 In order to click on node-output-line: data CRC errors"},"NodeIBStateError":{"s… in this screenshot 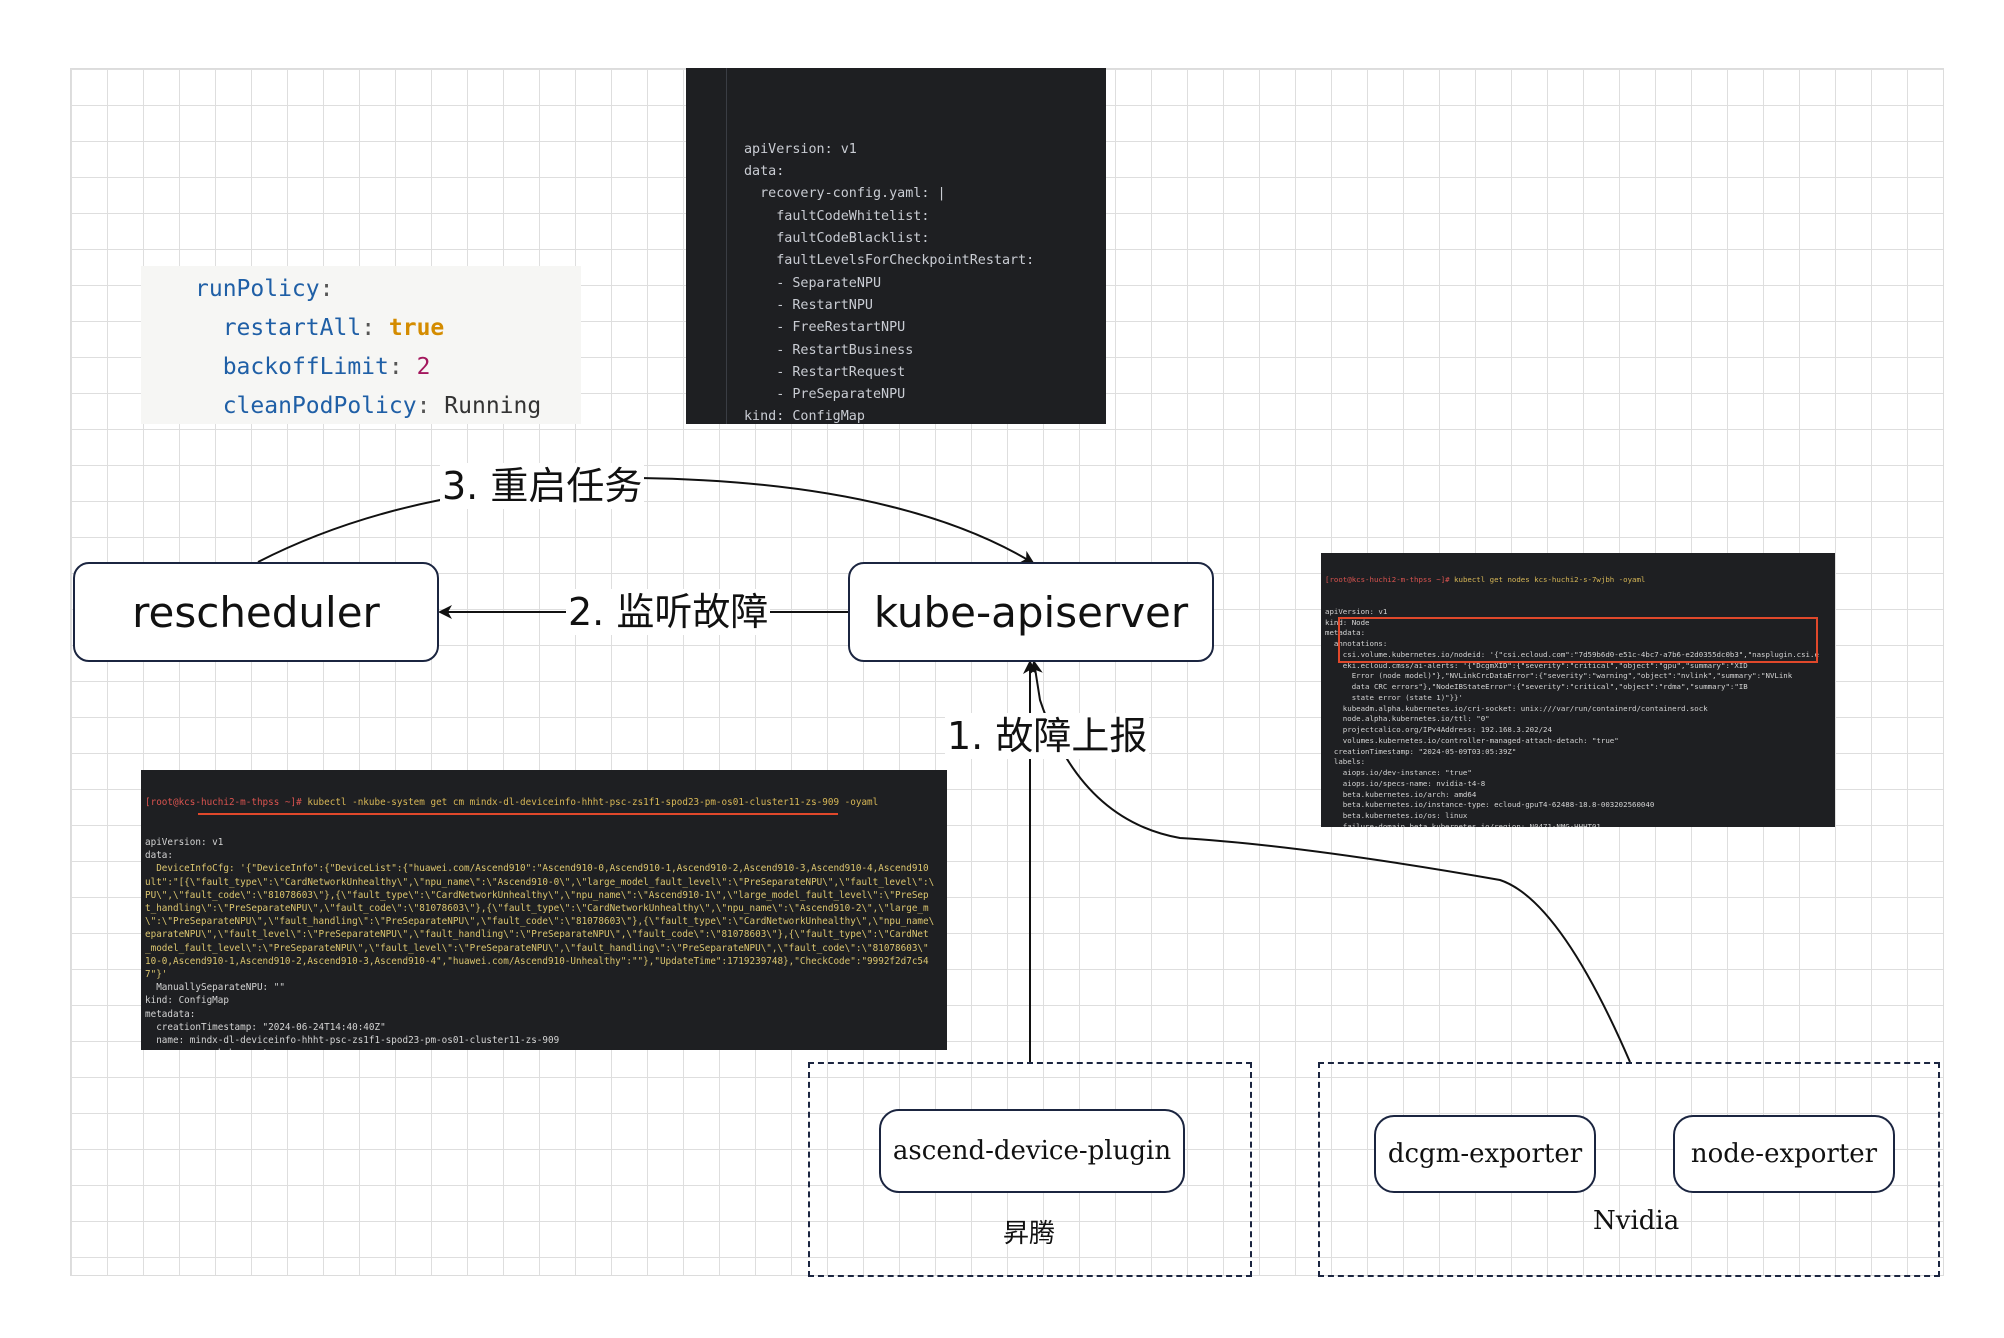, I will do `click(1536, 686)`.